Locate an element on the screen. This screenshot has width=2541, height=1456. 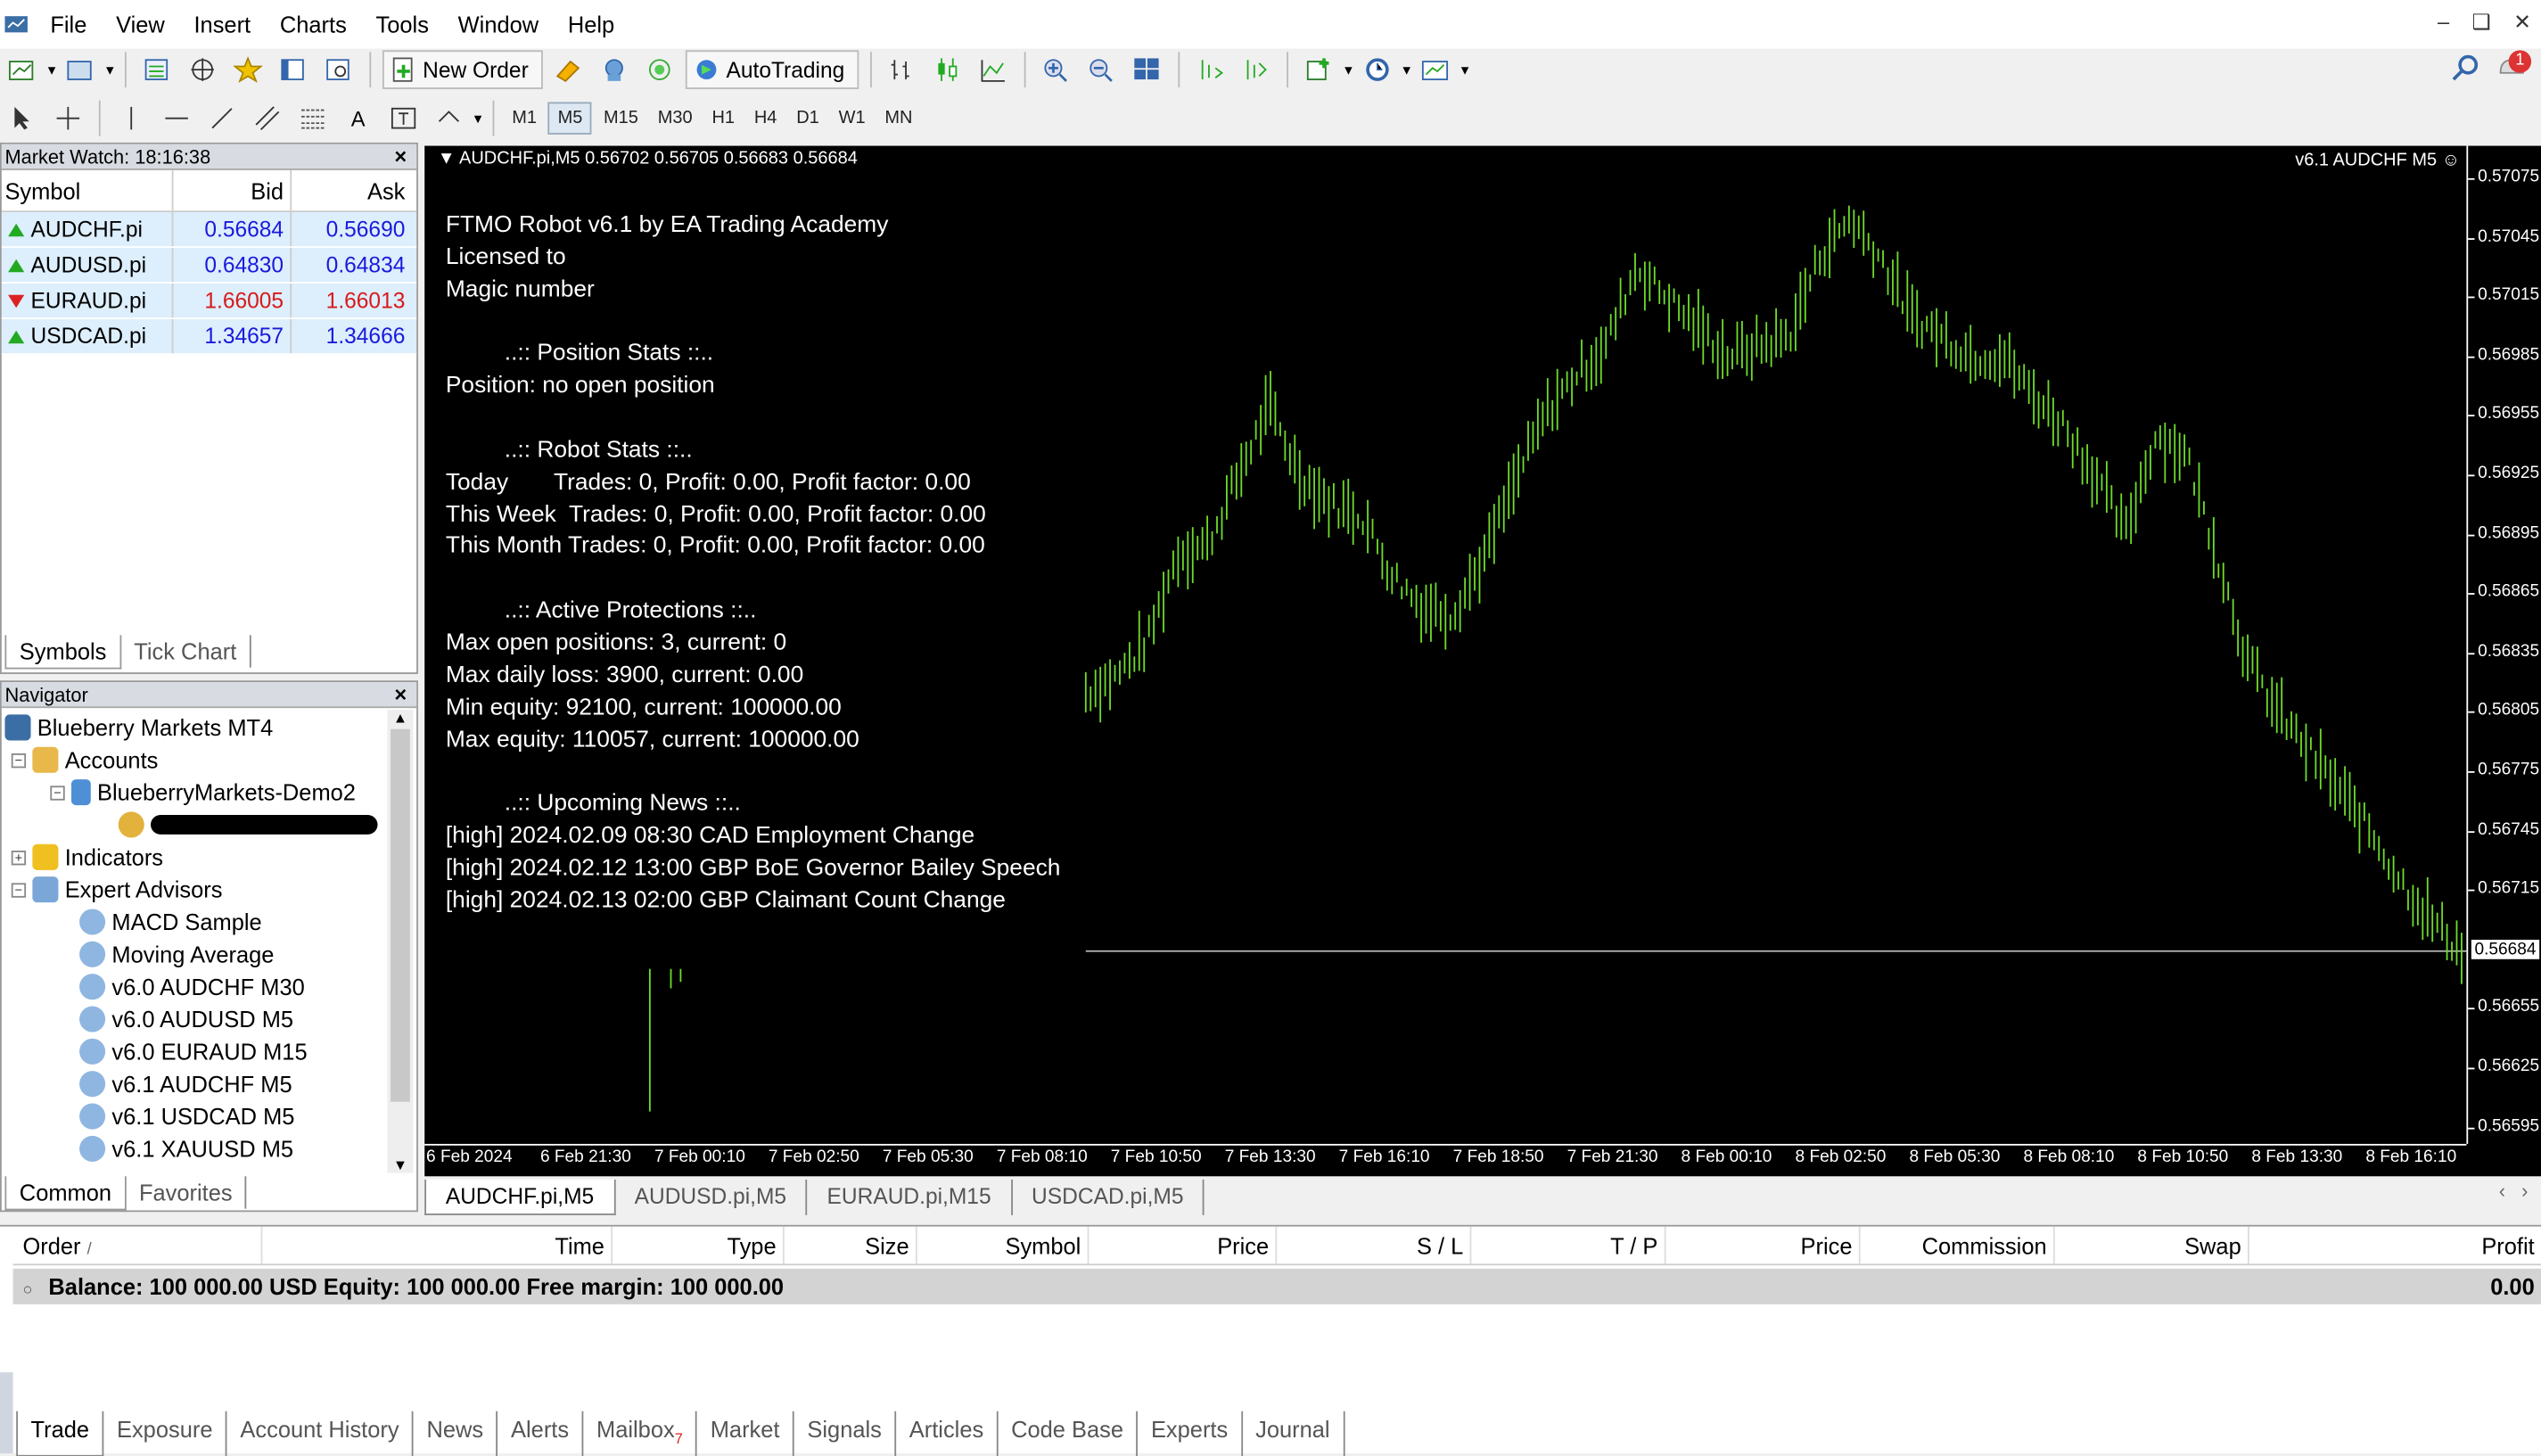
vertical-line-icon is located at coordinates (131, 119).